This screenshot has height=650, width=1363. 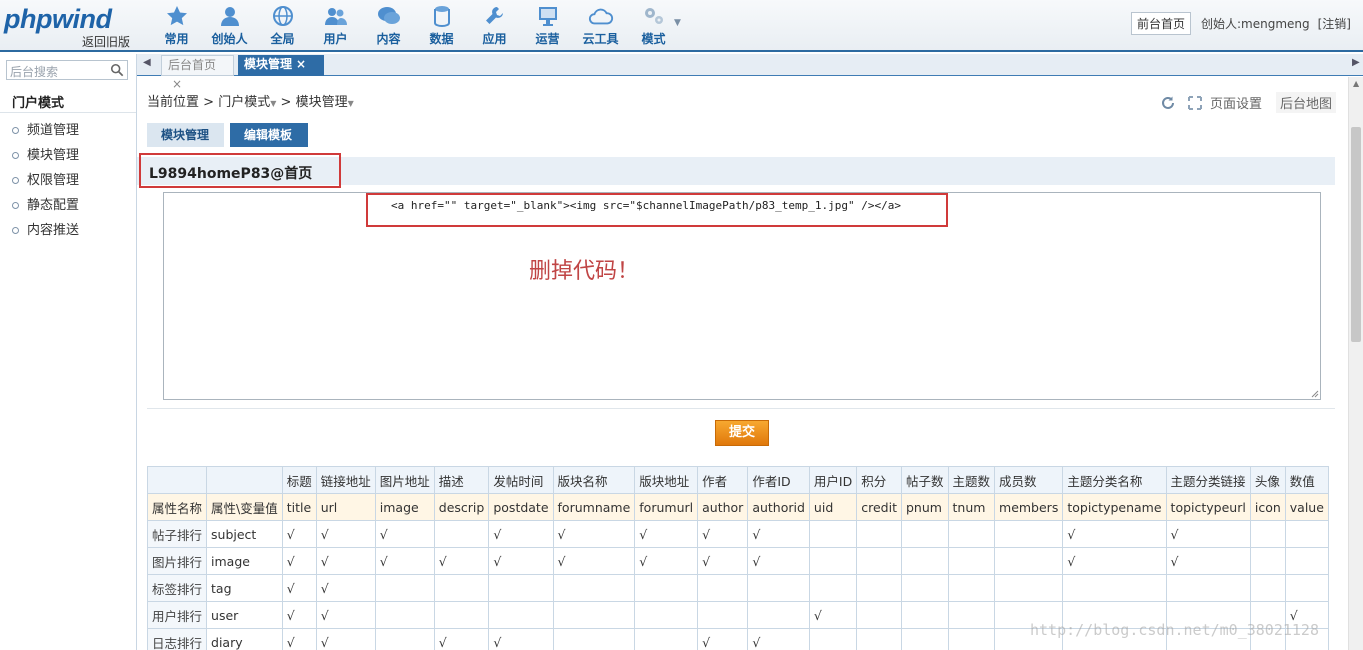 I want to click on table-row: 帖子排行 subject √ √ √ √ √ √ √ √ √ √, so click(x=737, y=534).